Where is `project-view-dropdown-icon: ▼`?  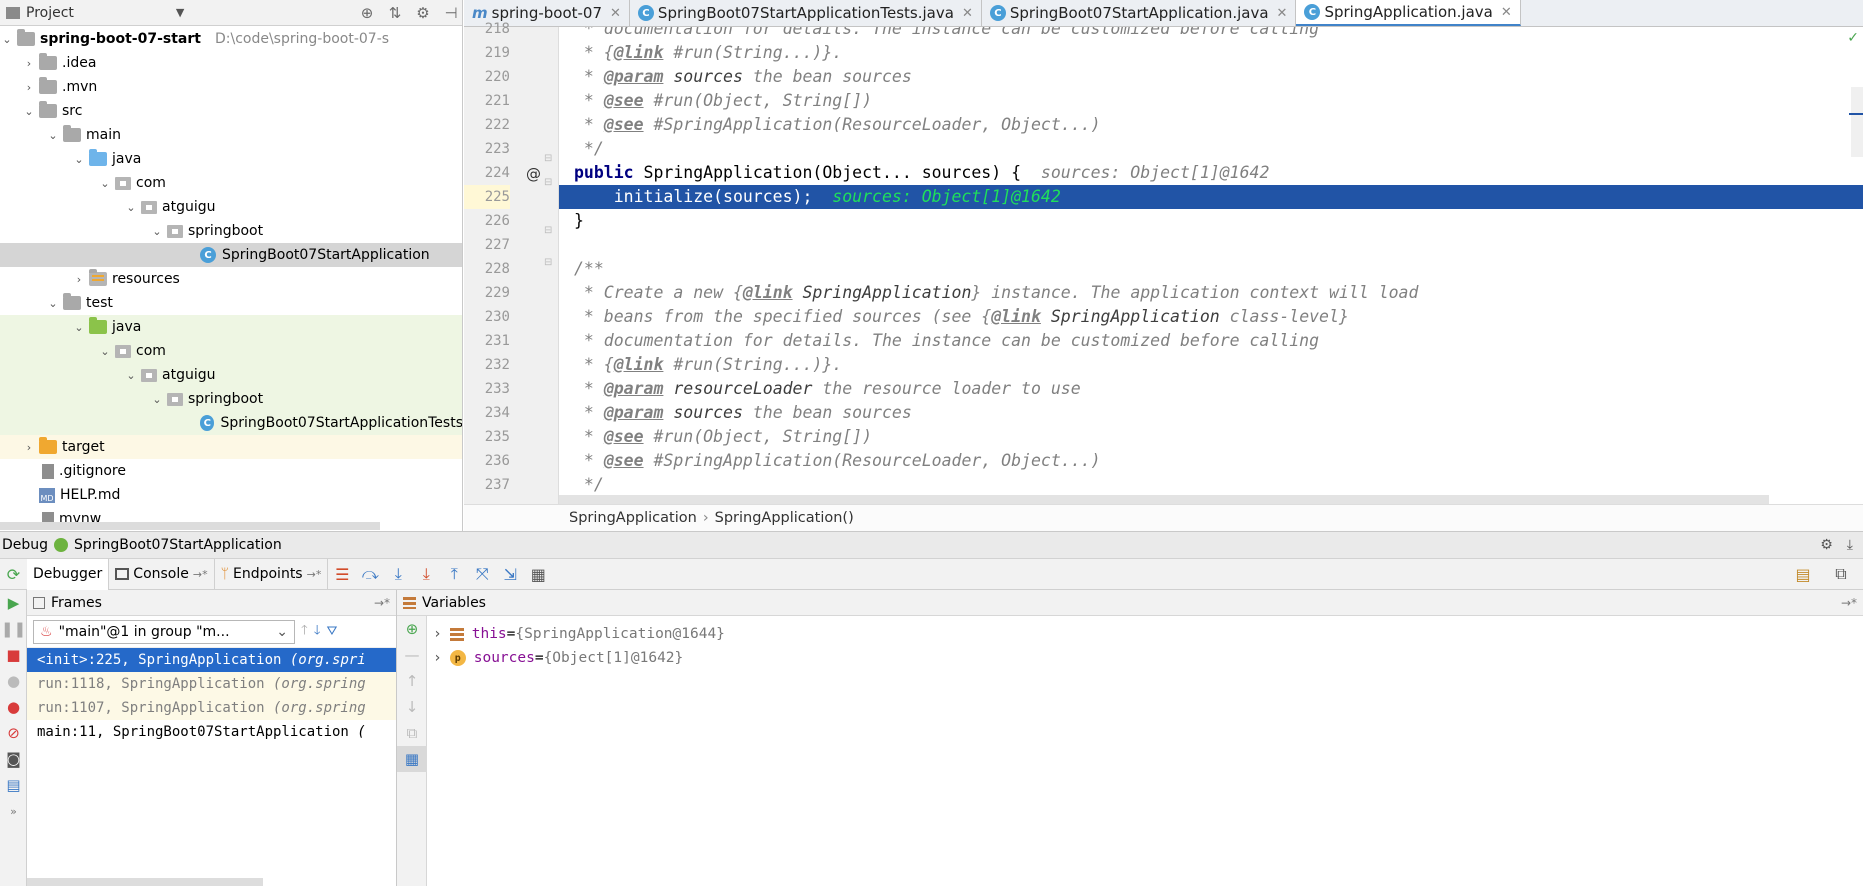 project-view-dropdown-icon: ▼ is located at coordinates (180, 12).